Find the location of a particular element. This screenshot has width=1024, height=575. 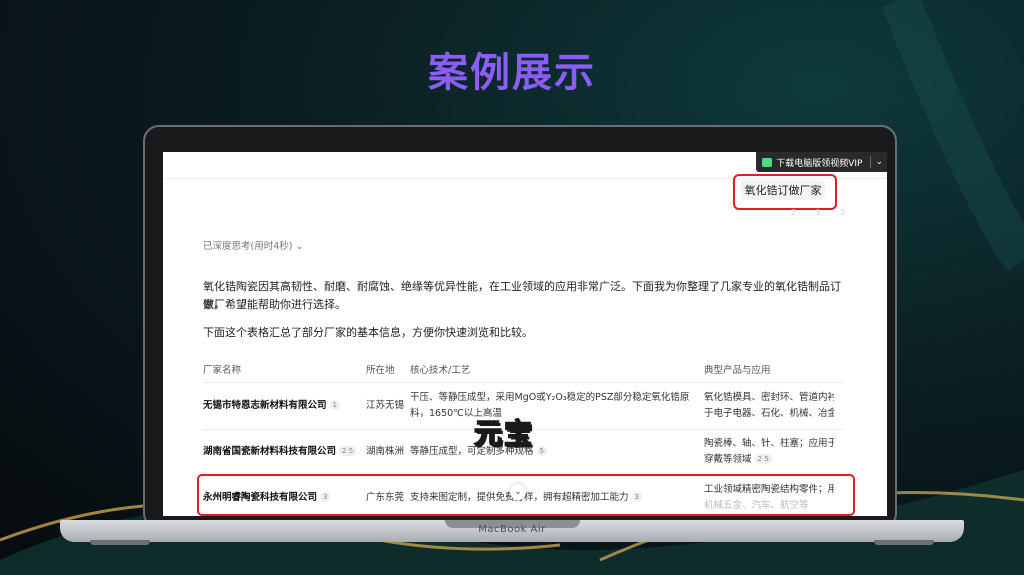

products-line-2: 穿戴等领域 2 5 is located at coordinates (769, 460).